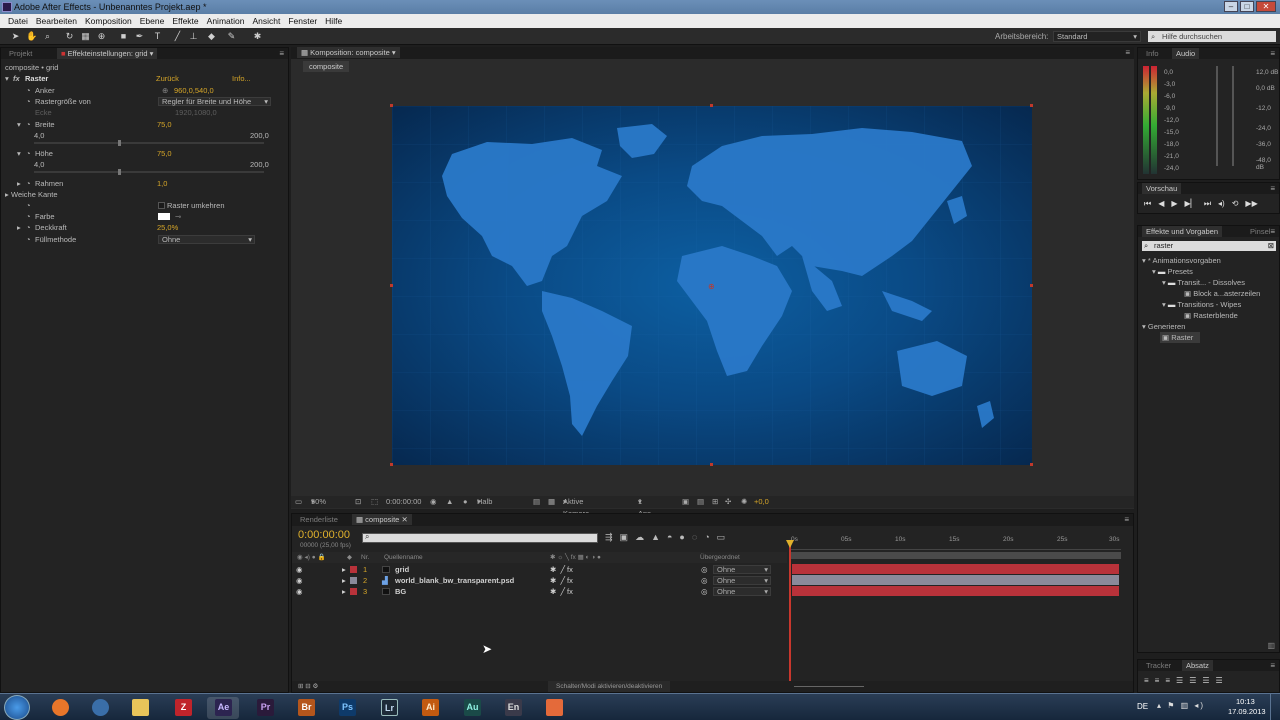 This screenshot has width=1280, height=720. I want to click on channel-icon: ●, so click(465, 502).